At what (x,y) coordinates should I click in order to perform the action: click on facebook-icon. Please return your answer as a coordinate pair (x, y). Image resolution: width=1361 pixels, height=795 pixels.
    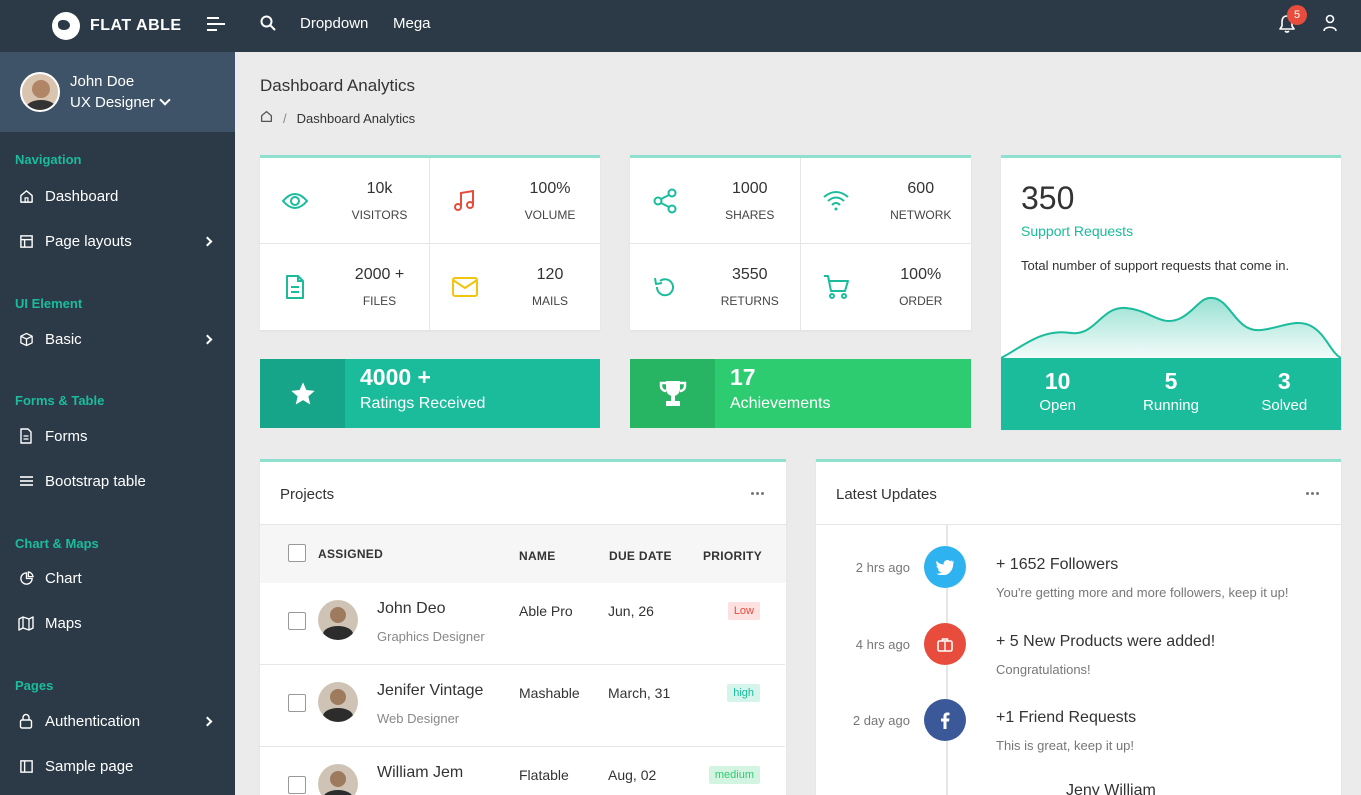
    Looking at the image, I should click on (945, 720).